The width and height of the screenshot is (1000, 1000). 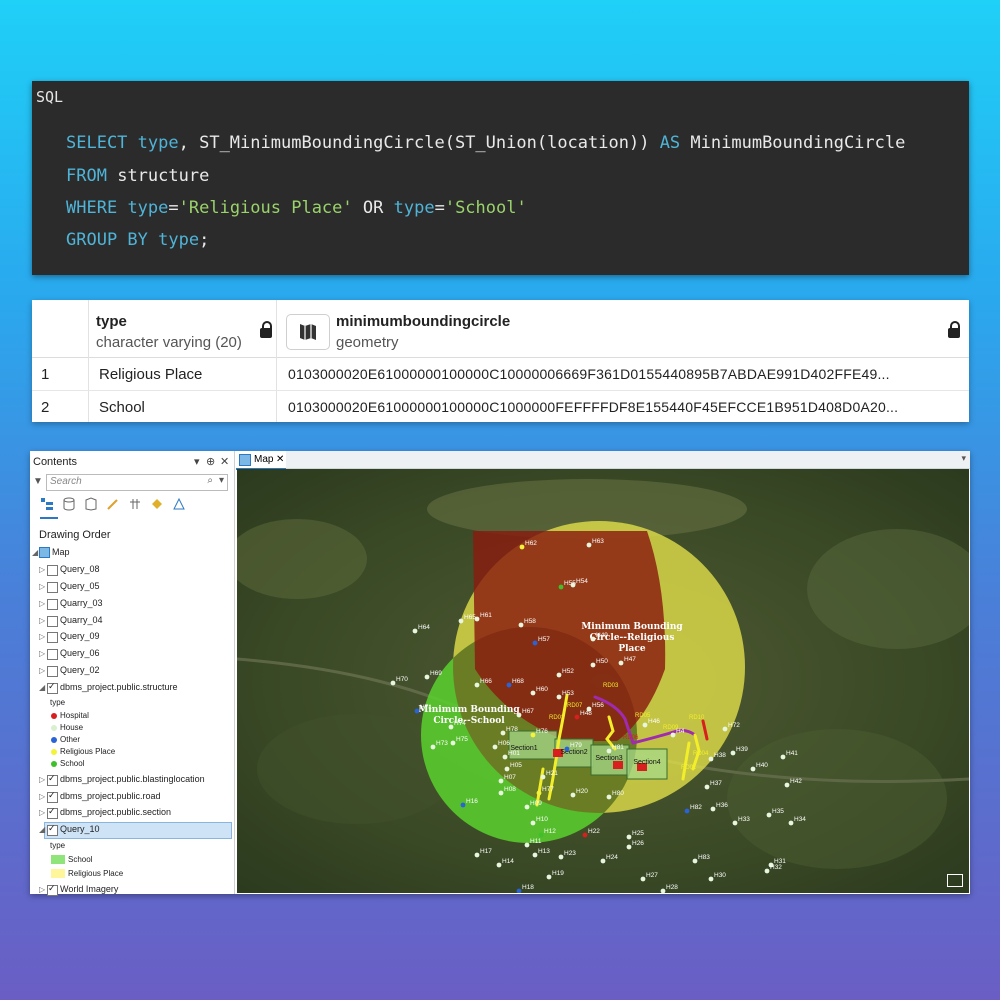 What do you see at coordinates (135, 504) in the screenshot?
I see `snapping-icon` at bounding box center [135, 504].